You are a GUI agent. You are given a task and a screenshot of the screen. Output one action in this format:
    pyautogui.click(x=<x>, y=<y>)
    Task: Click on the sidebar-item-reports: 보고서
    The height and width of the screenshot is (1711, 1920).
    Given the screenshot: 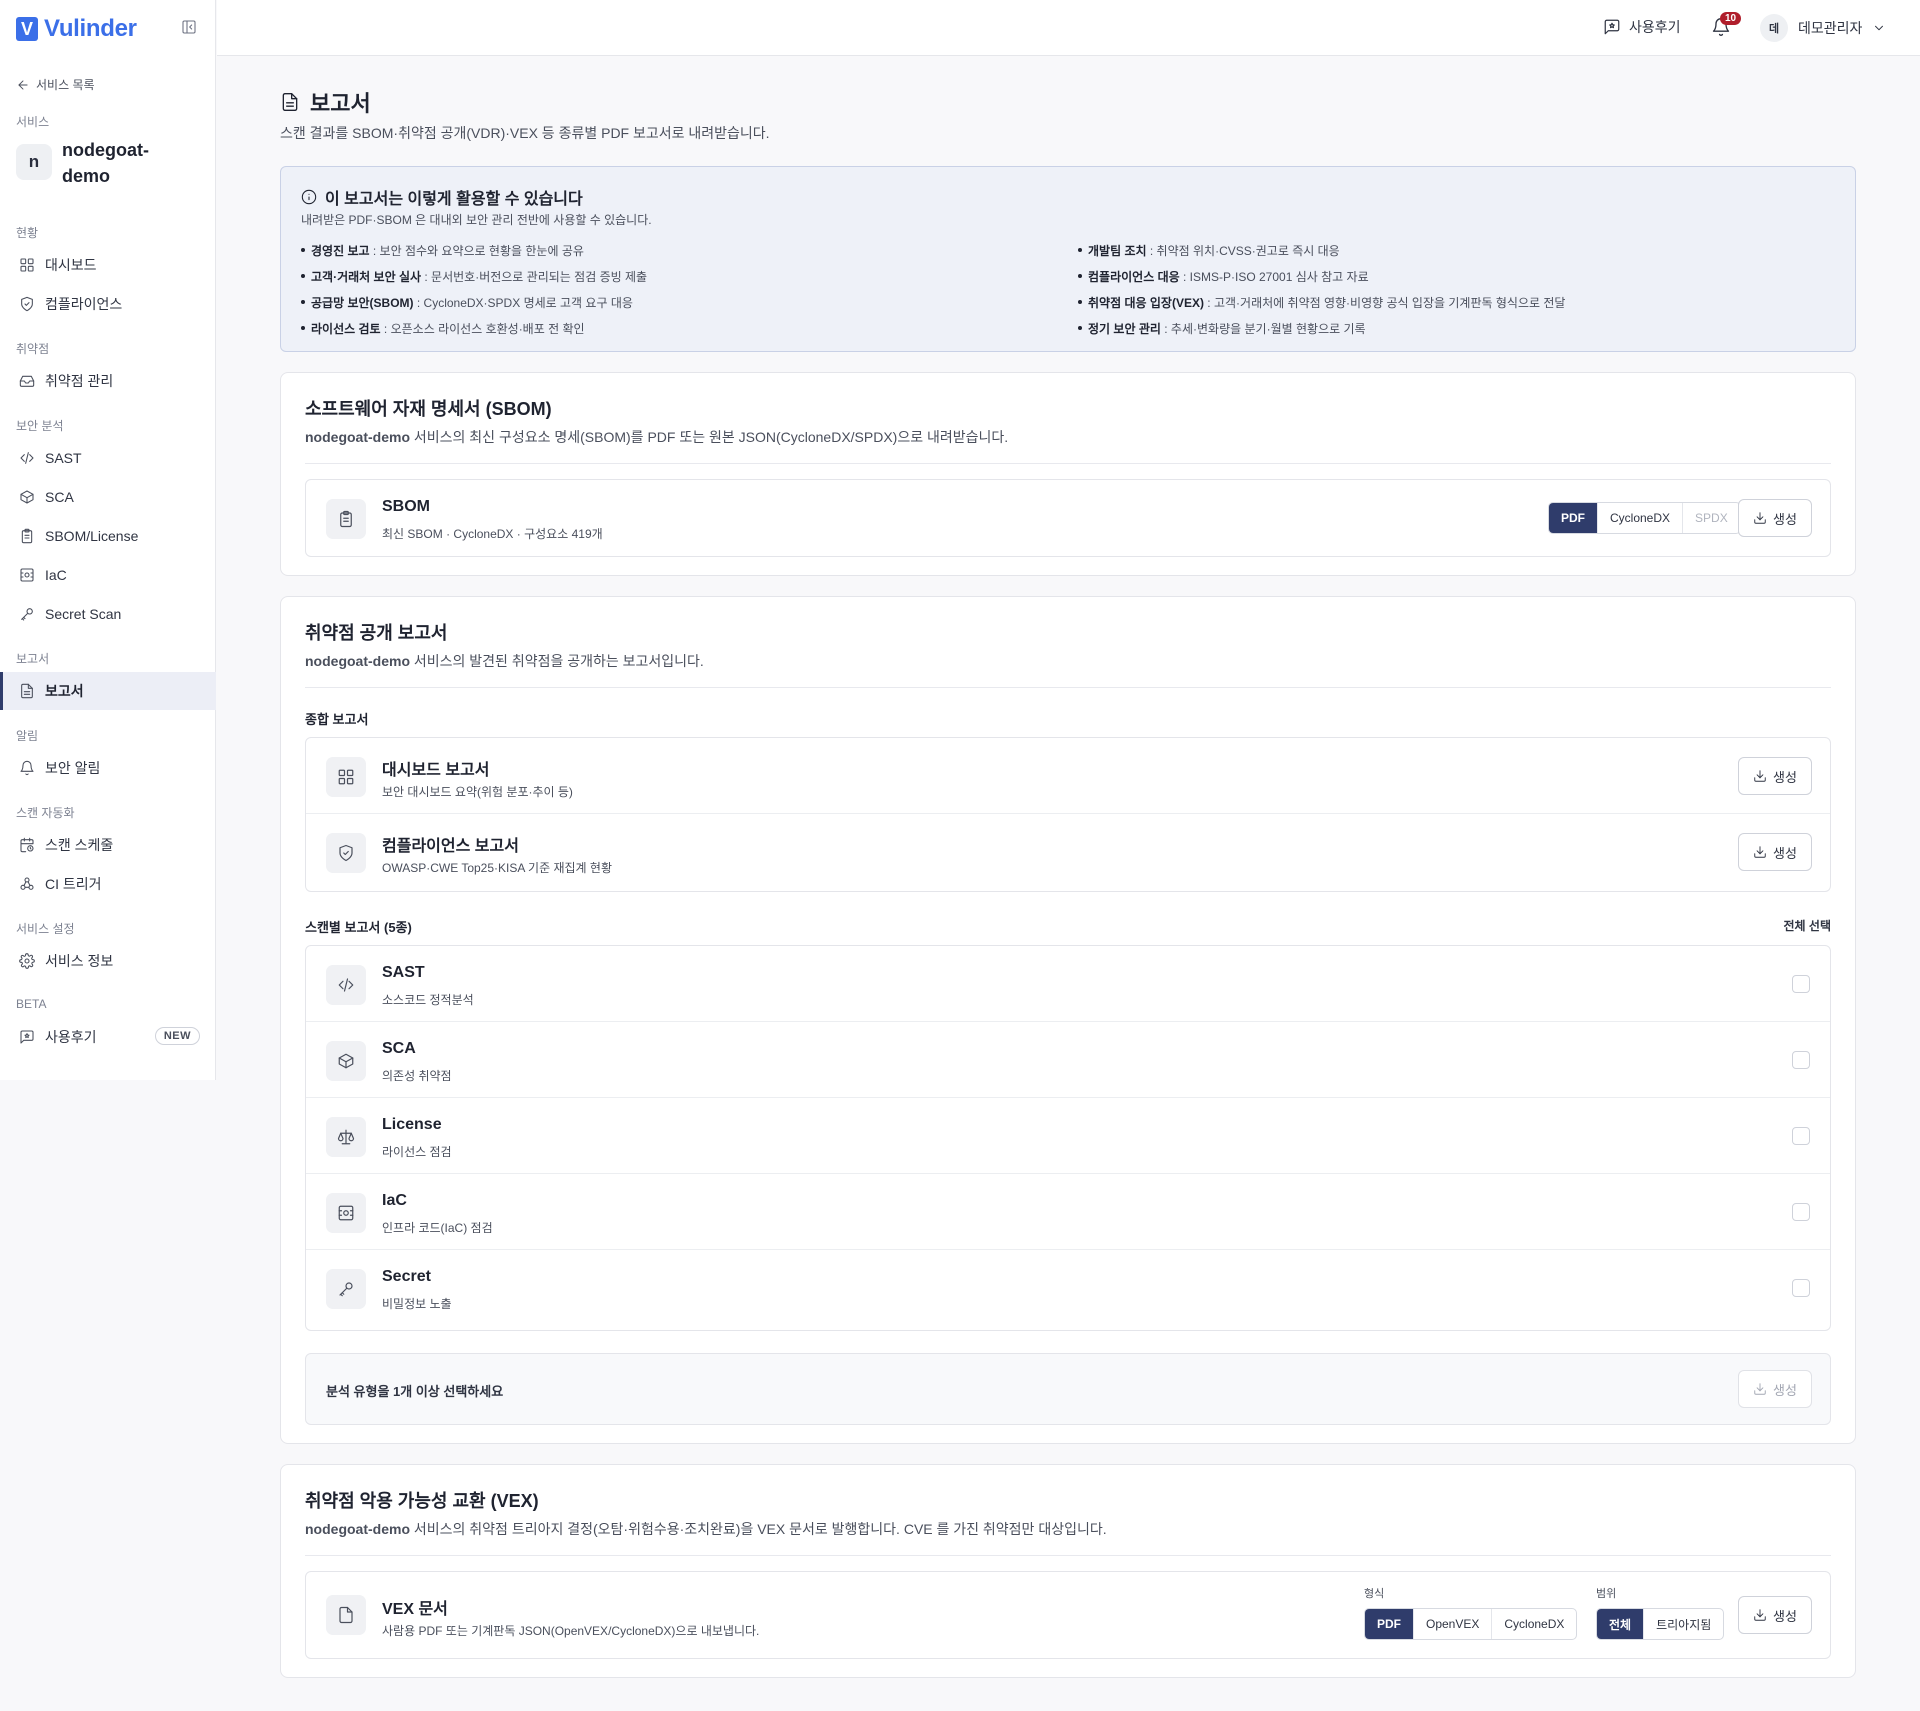 What is the action you would take?
    pyautogui.click(x=108, y=691)
    